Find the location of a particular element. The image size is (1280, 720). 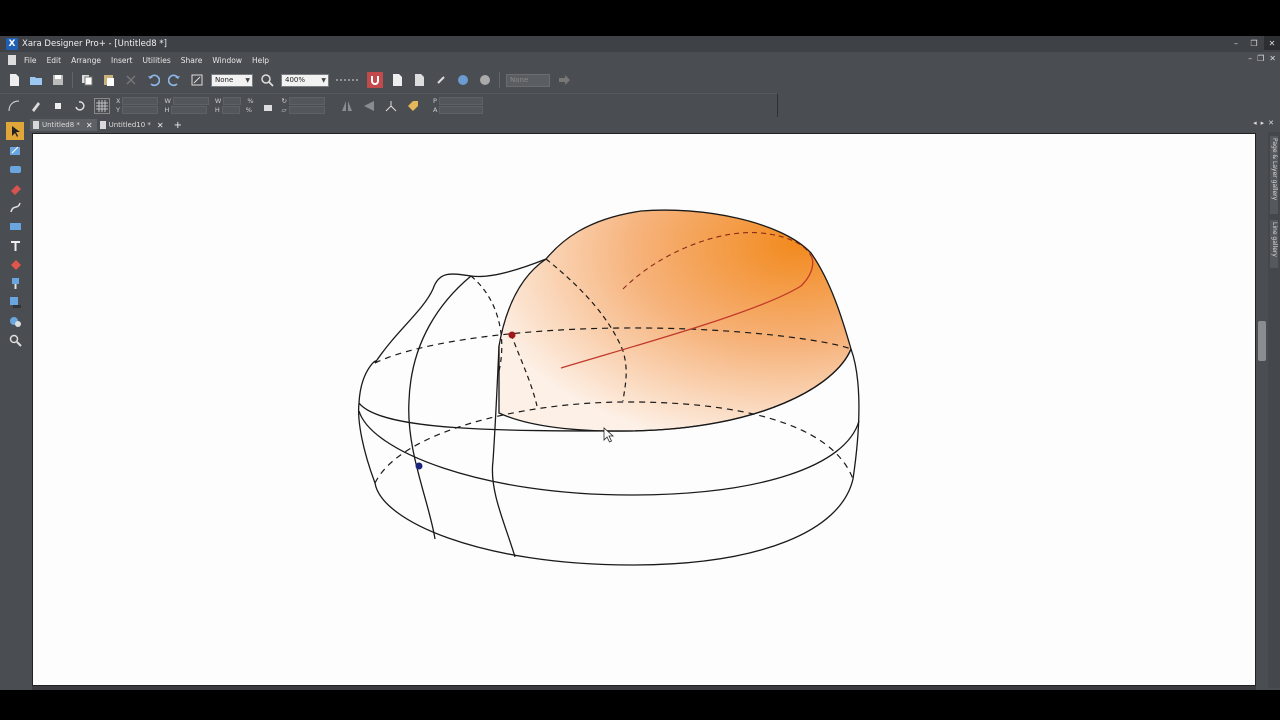

curve-tool-icon is located at coordinates (14, 106).